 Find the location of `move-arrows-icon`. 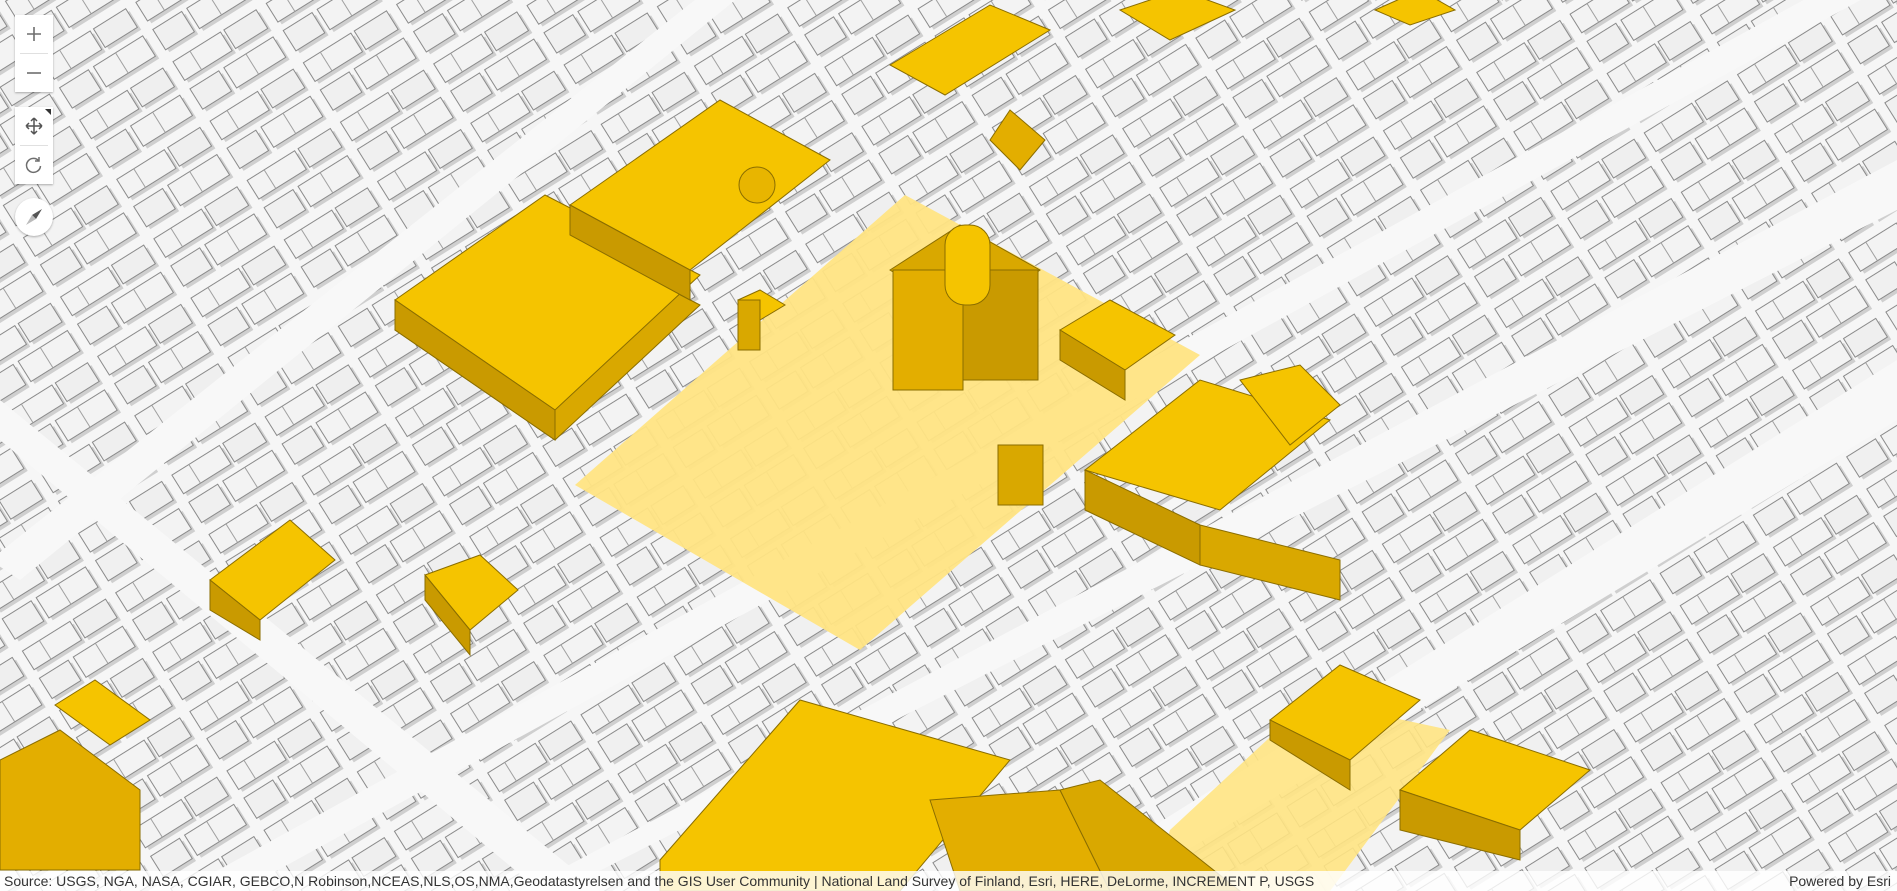

move-arrows-icon is located at coordinates (34, 126).